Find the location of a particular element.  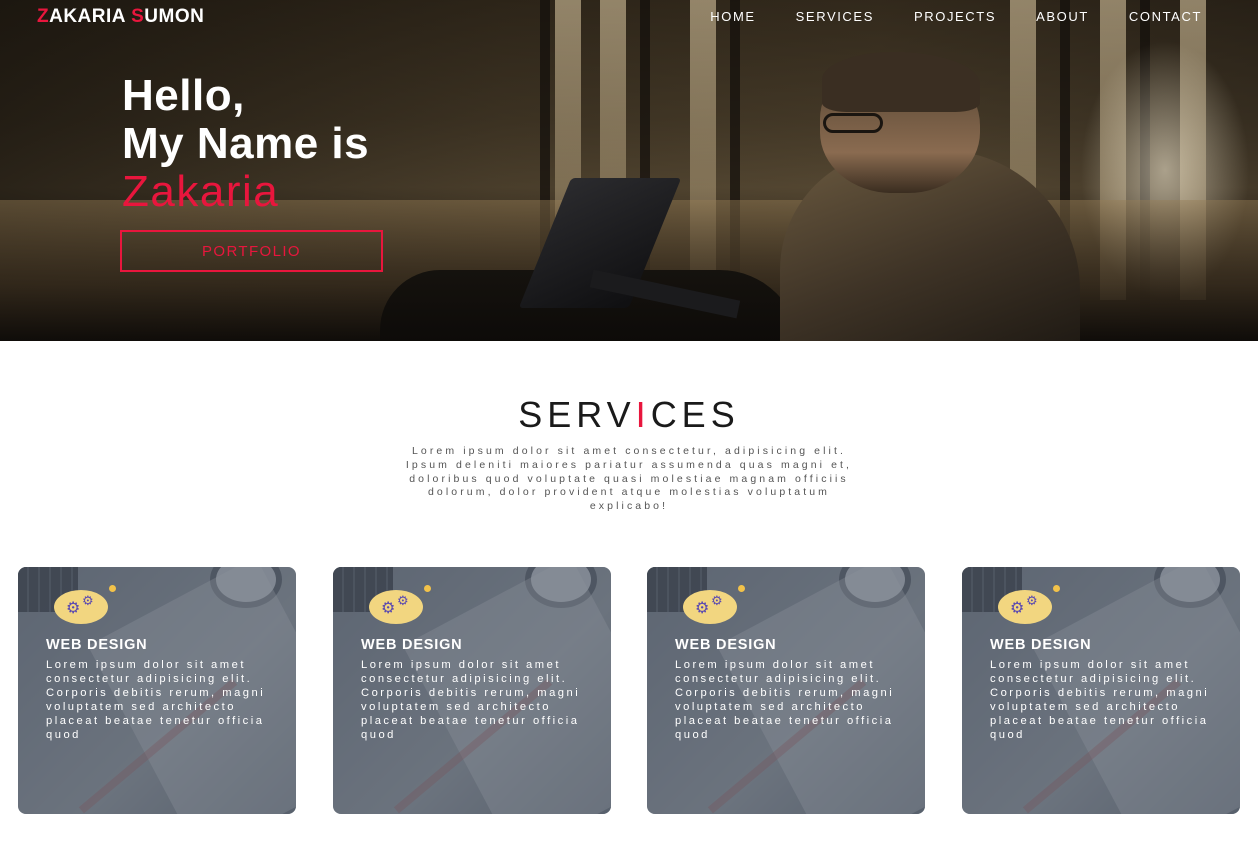

person-glasses is located at coordinates (853, 123).